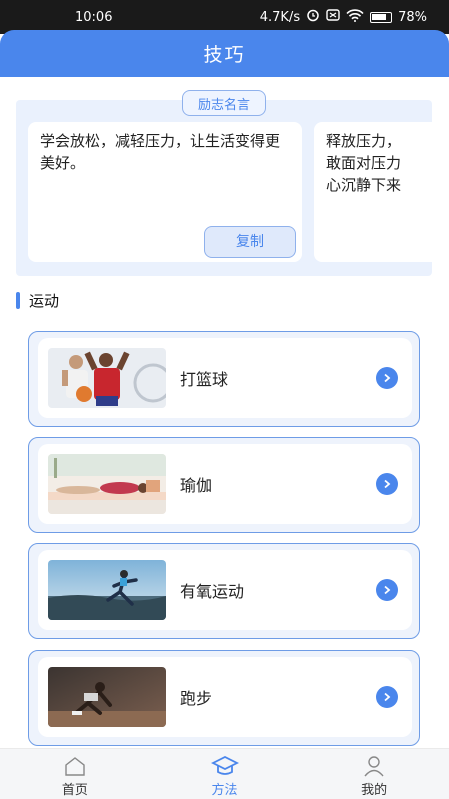 The image size is (449, 799). What do you see at coordinates (224, 17) in the screenshot?
I see `status-bar: 10:06 4.7K/s 78%` at bounding box center [224, 17].